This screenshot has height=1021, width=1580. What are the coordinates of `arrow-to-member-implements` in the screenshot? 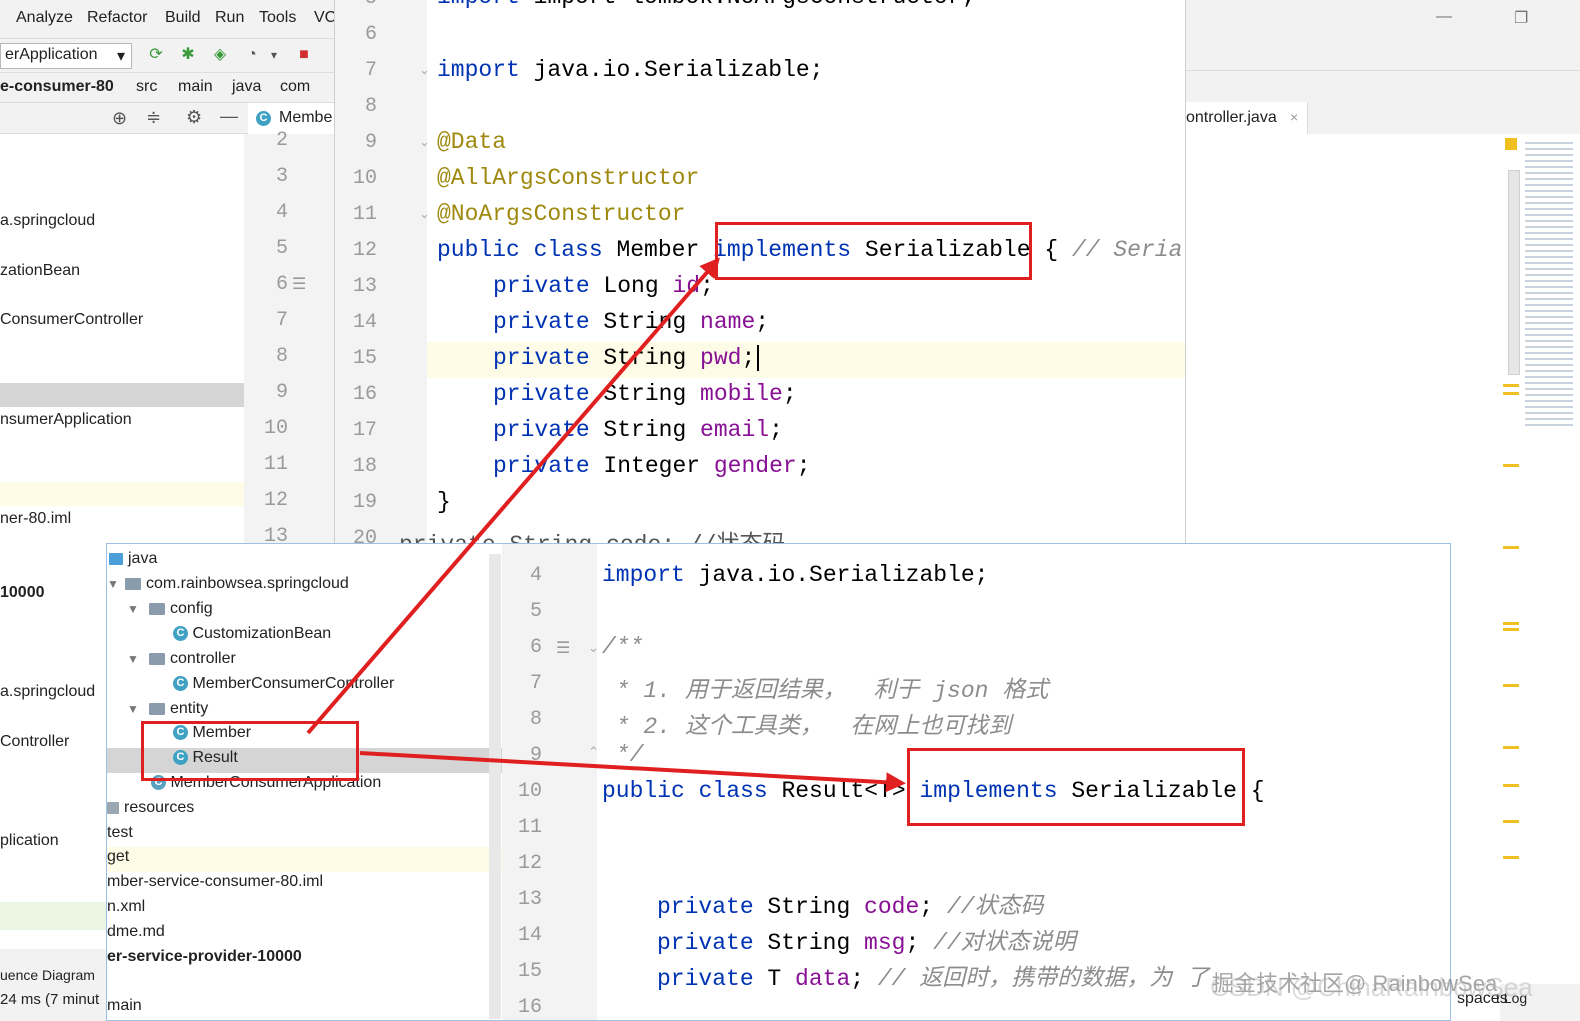 It's located at (513, 496).